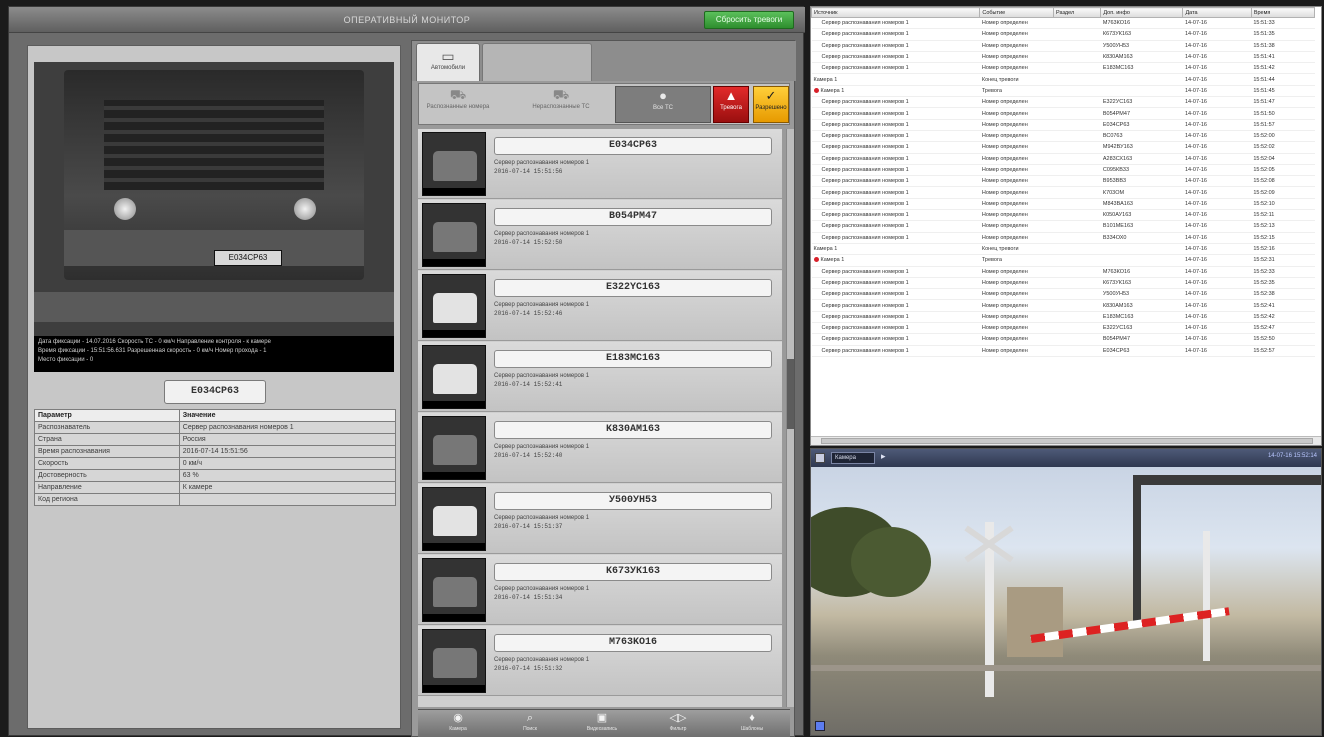 The width and height of the screenshot is (1324, 737). Describe the element at coordinates (602, 718) in the screenshot. I see `video-icon: ▣` at that location.